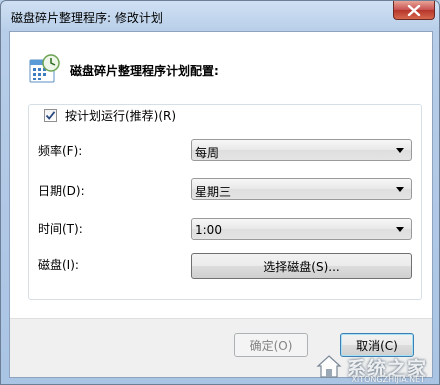  I want to click on frequency-value: 每周, so click(207, 153).